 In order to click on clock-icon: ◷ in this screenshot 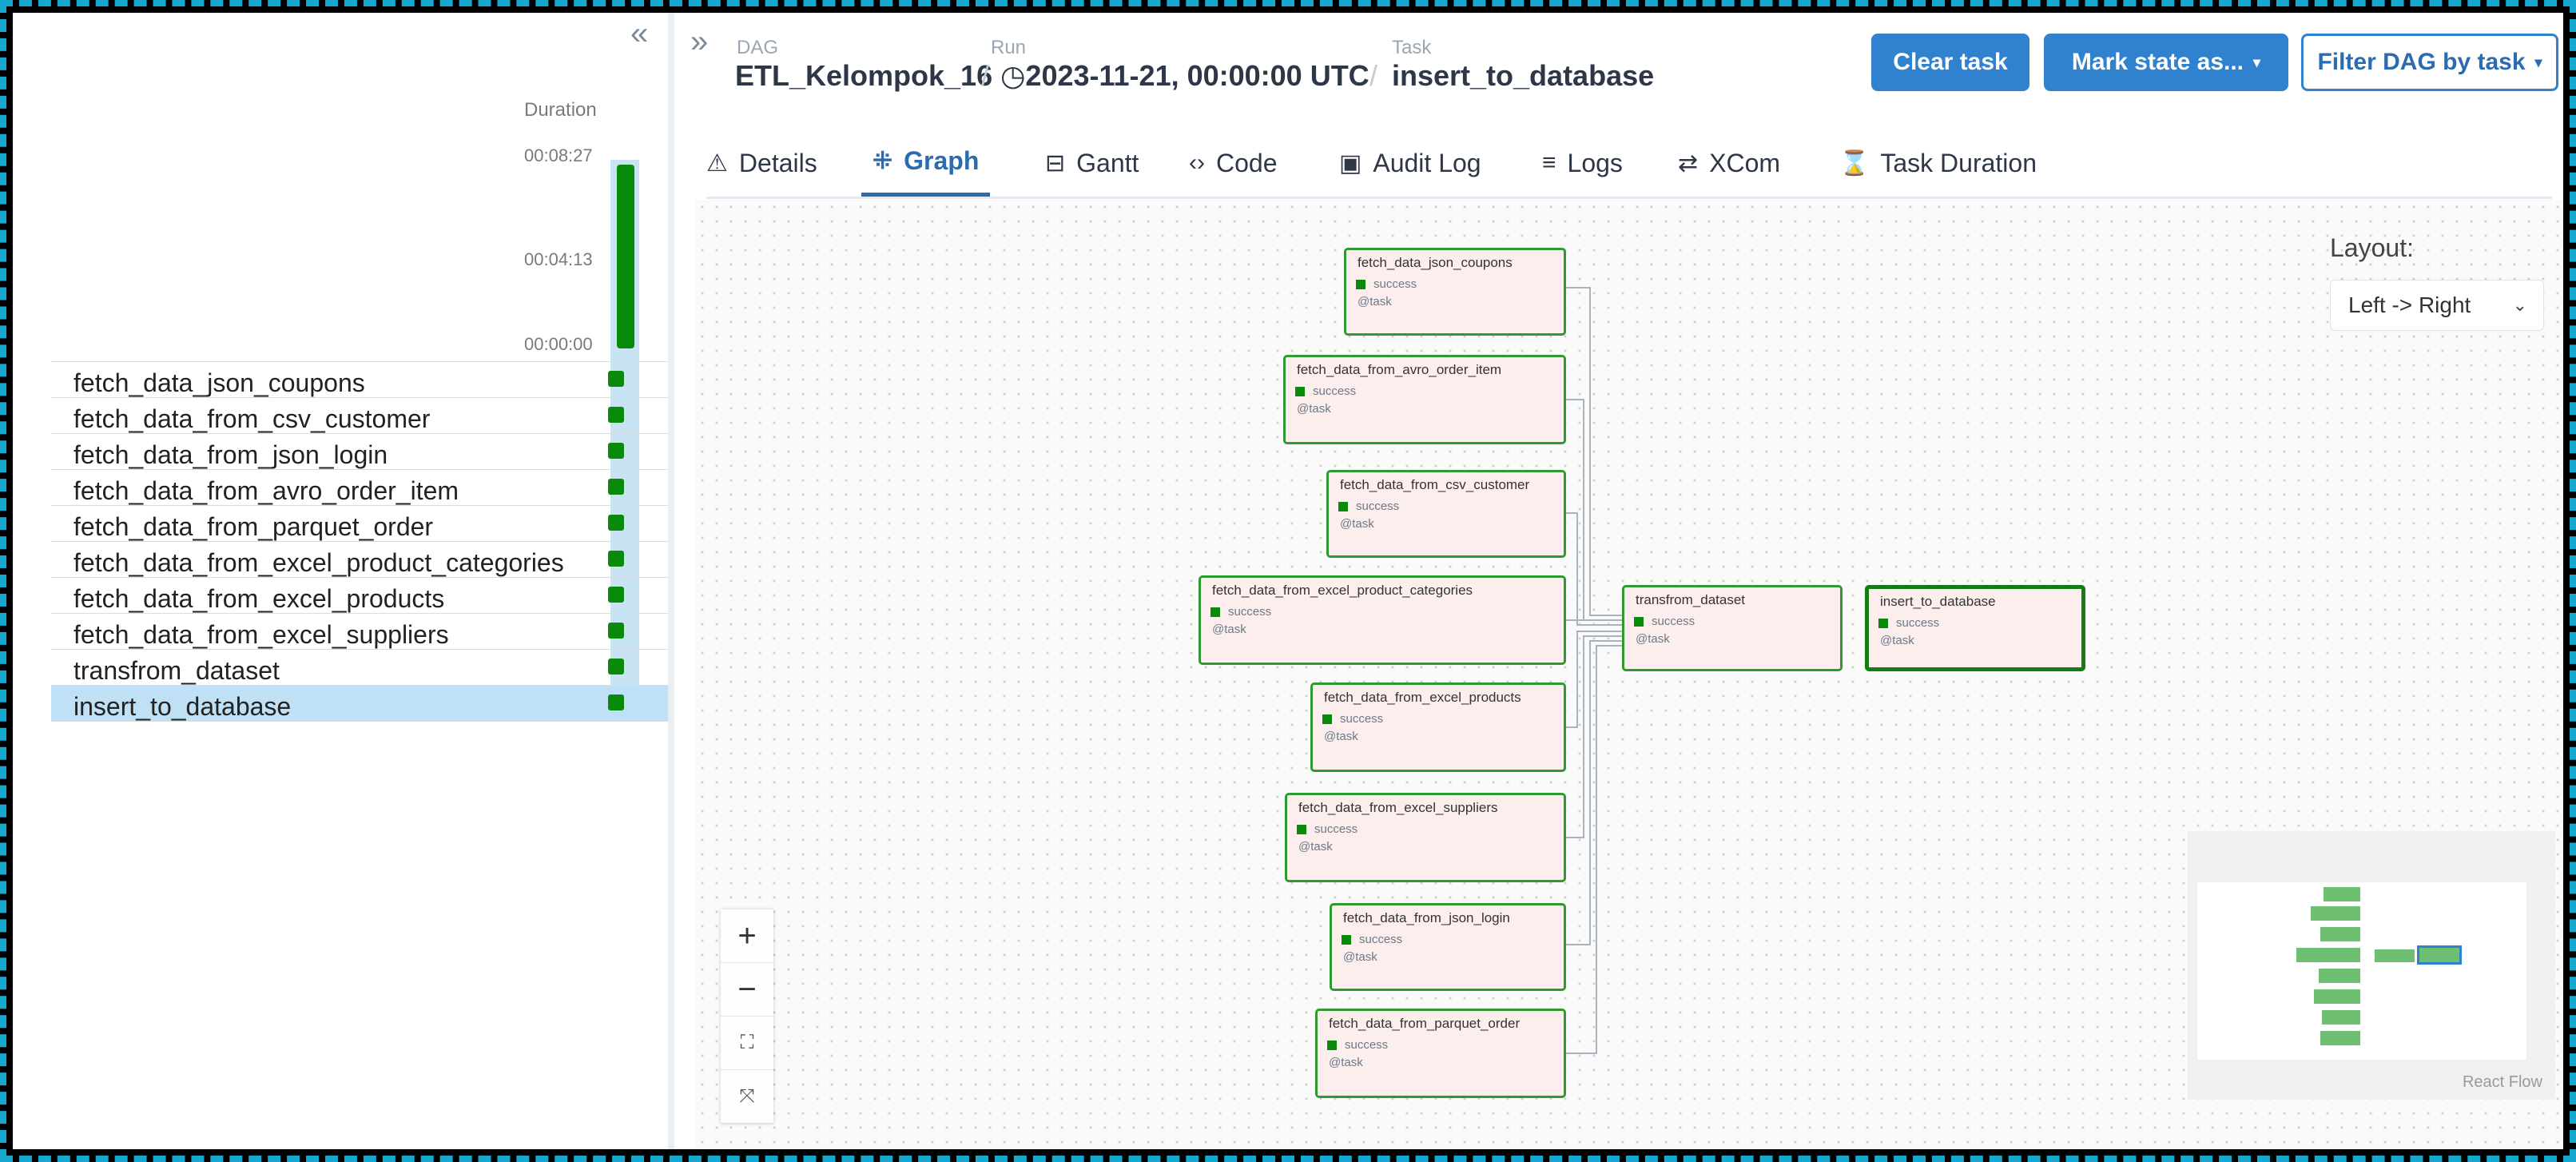, I will do `click(1013, 75)`.